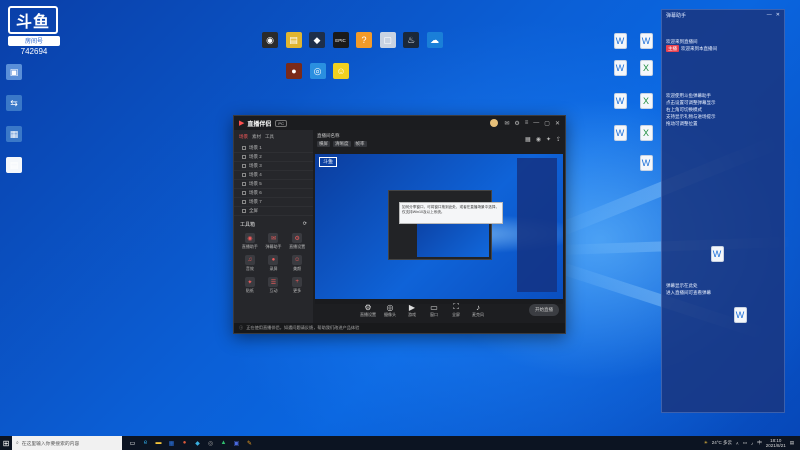  What do you see at coordinates (297, 240) in the screenshot?
I see `tool-item: ⚙ 直播设置` at bounding box center [297, 240].